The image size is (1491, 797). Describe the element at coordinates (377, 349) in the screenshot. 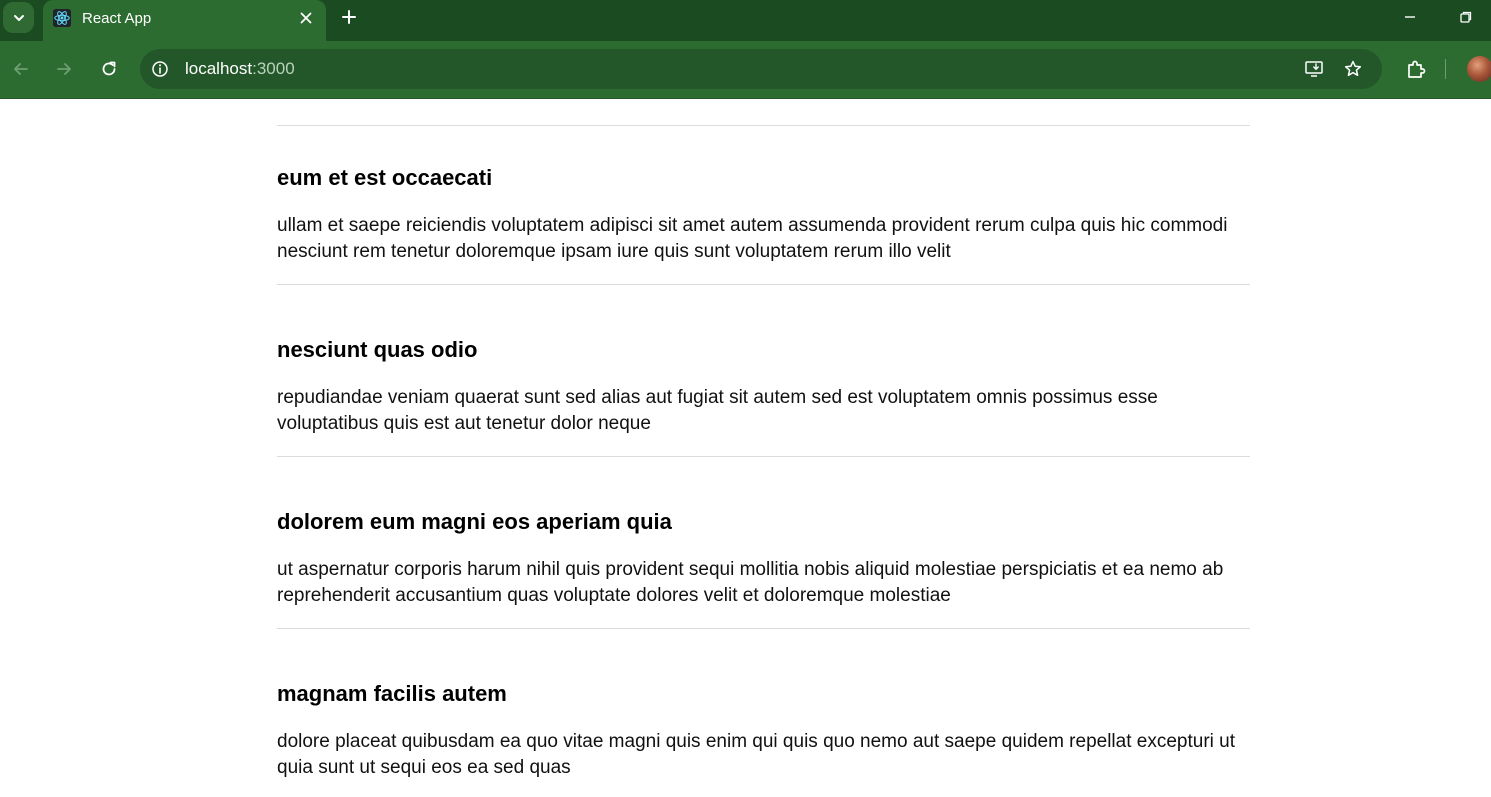

I see `post-title: nesciunt quas odio` at that location.